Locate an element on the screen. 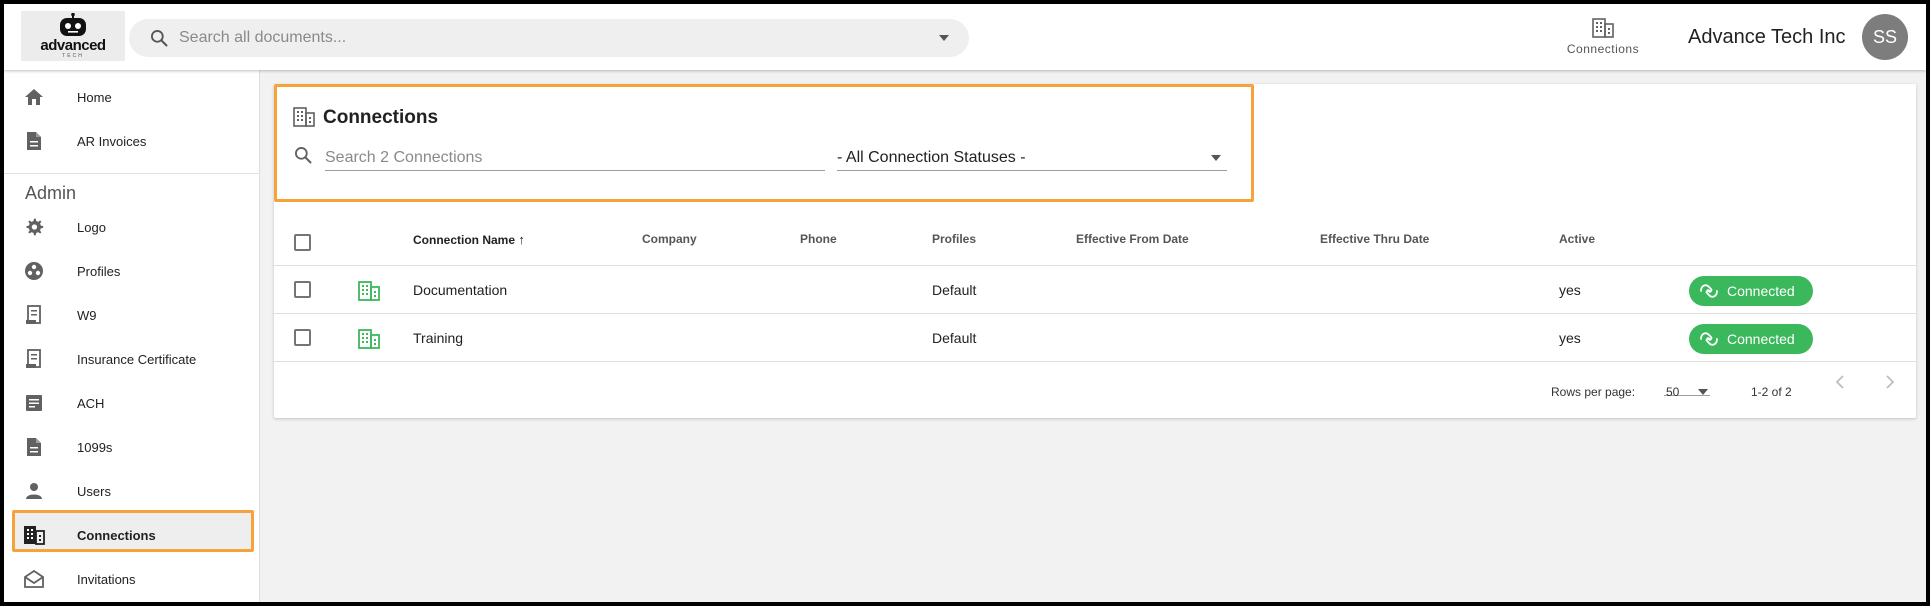  profiles-icon is located at coordinates (34, 271).